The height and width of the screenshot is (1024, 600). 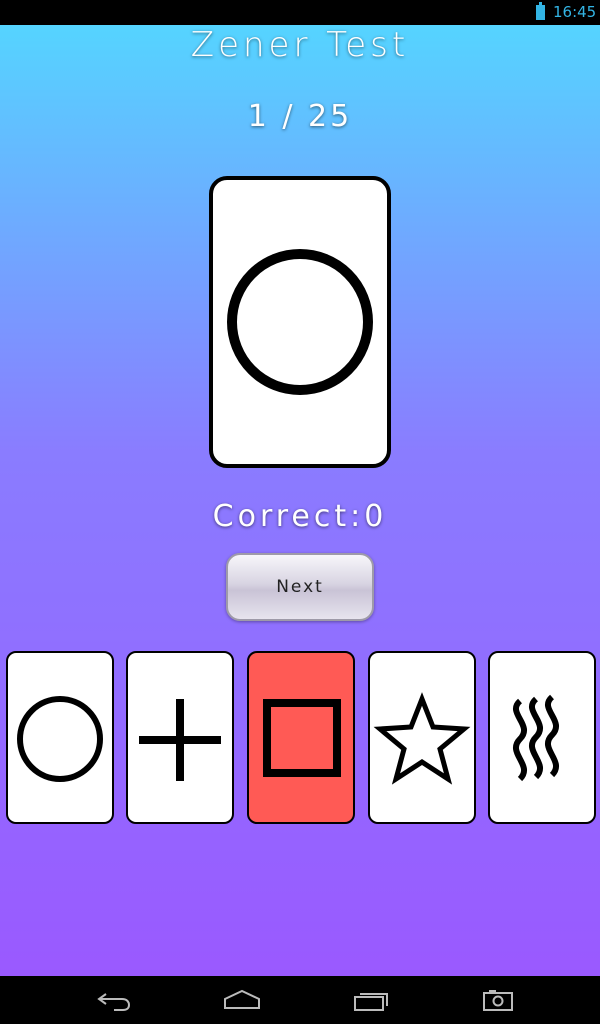 I want to click on square-icon, so click(x=302, y=738).